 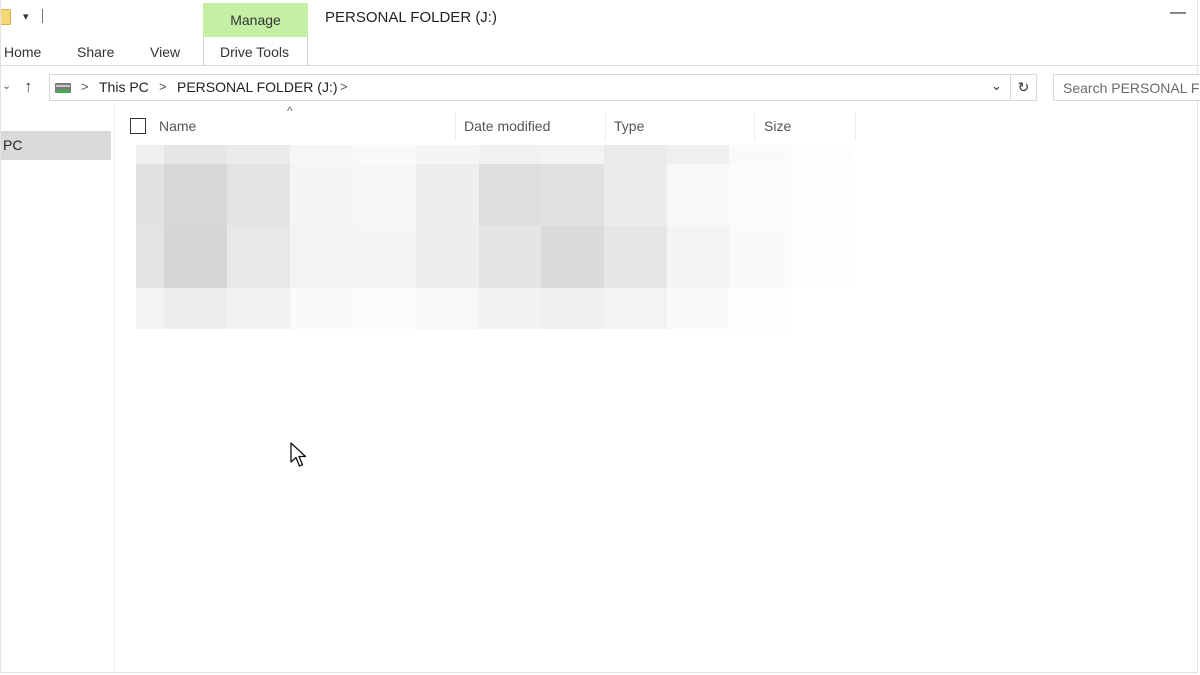 What do you see at coordinates (777, 133) in the screenshot?
I see `column-header-size: Size` at bounding box center [777, 133].